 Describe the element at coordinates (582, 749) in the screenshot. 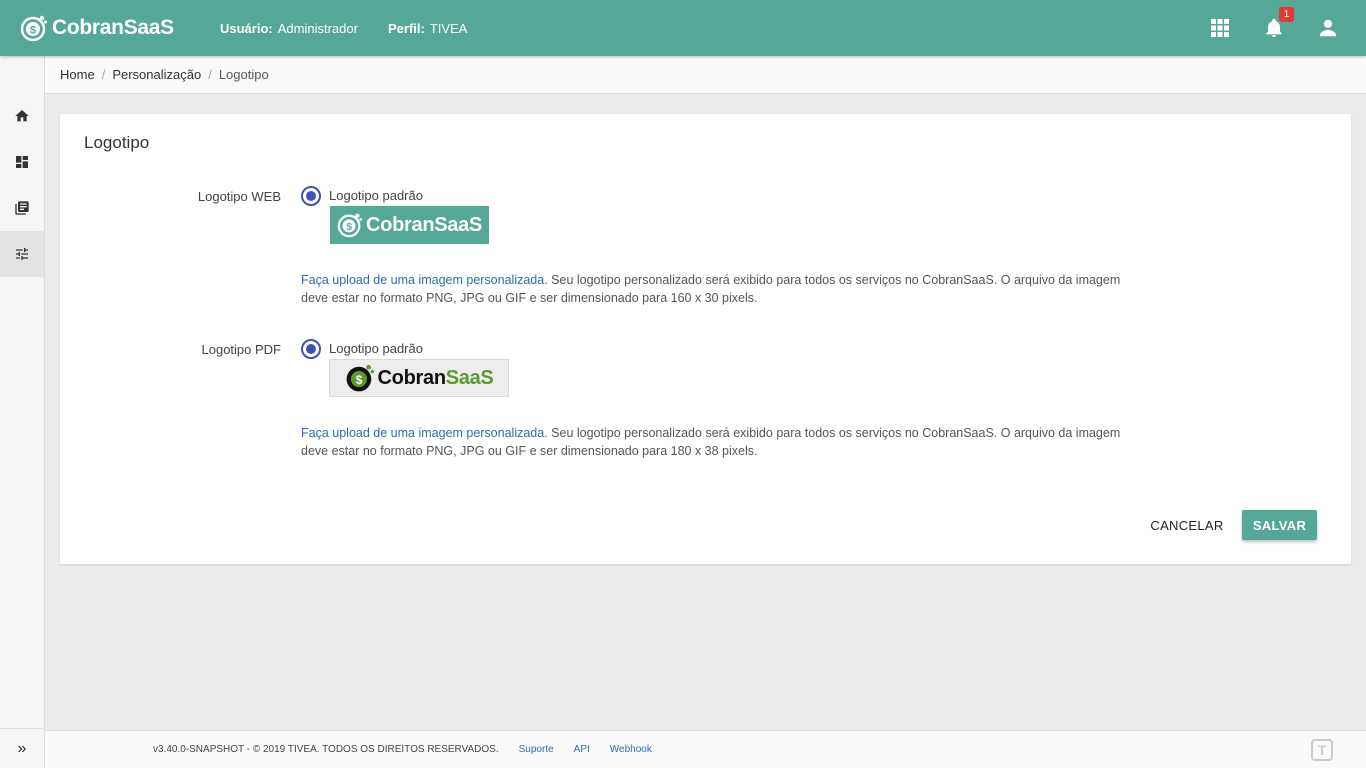

I see `footer-link-api: API` at that location.